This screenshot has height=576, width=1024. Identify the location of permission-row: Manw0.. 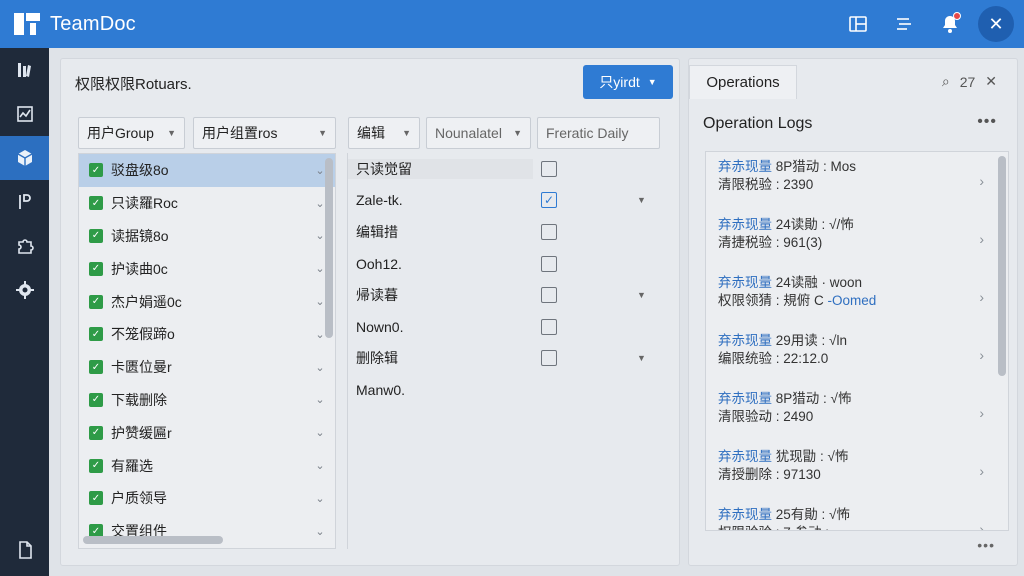
(512, 390).